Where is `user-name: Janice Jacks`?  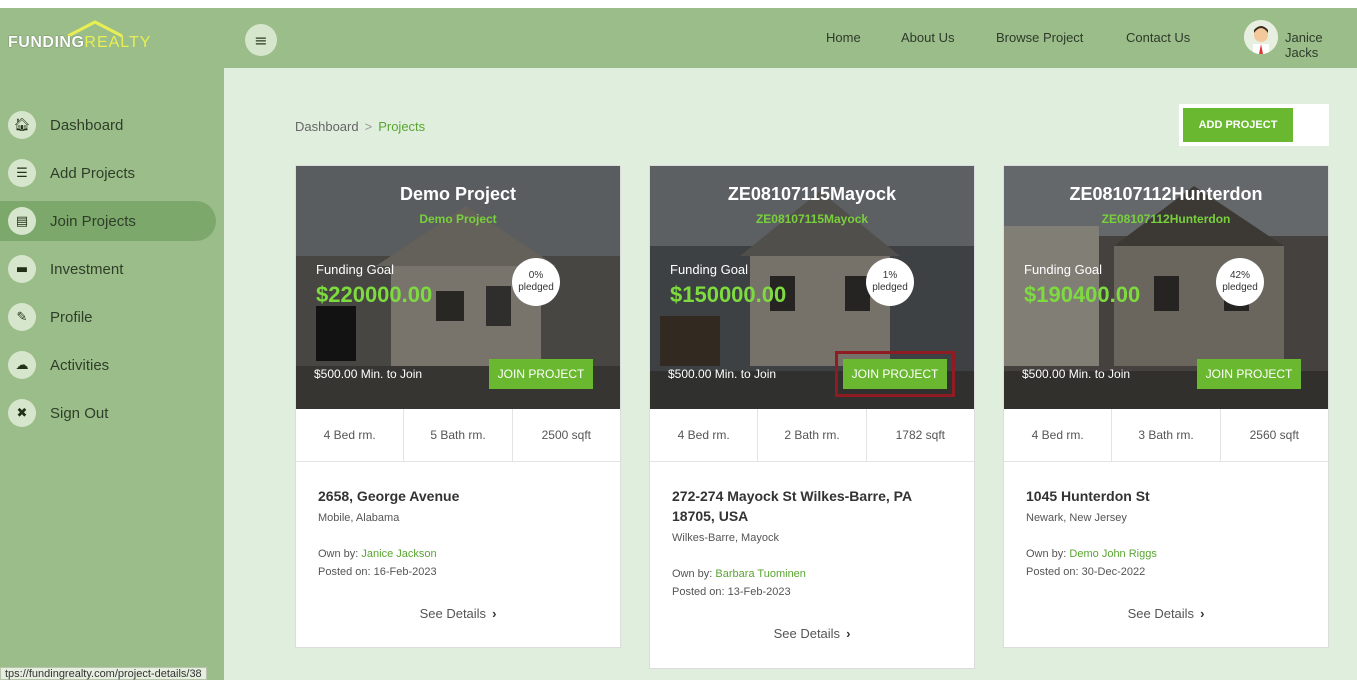
user-name: Janice Jacks is located at coordinates (1321, 45).